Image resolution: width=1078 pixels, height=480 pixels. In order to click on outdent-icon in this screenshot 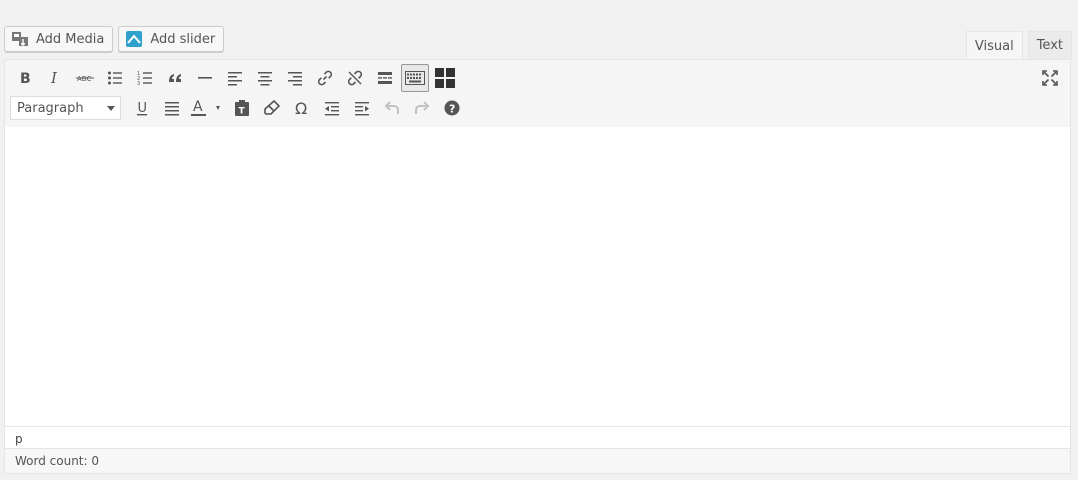, I will do `click(332, 108)`.